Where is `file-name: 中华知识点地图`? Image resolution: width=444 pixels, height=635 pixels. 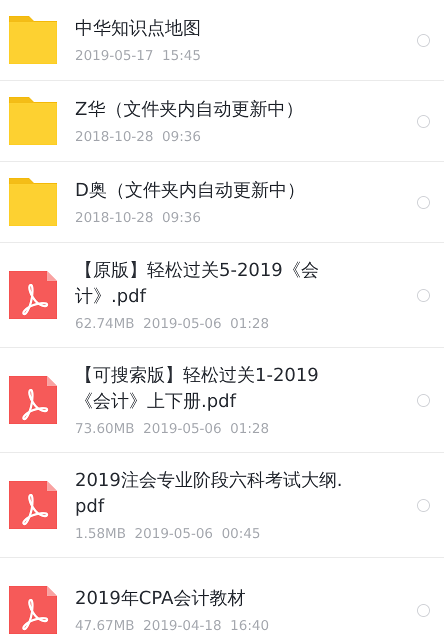
file-name: 中华知识点地图 is located at coordinates (138, 29).